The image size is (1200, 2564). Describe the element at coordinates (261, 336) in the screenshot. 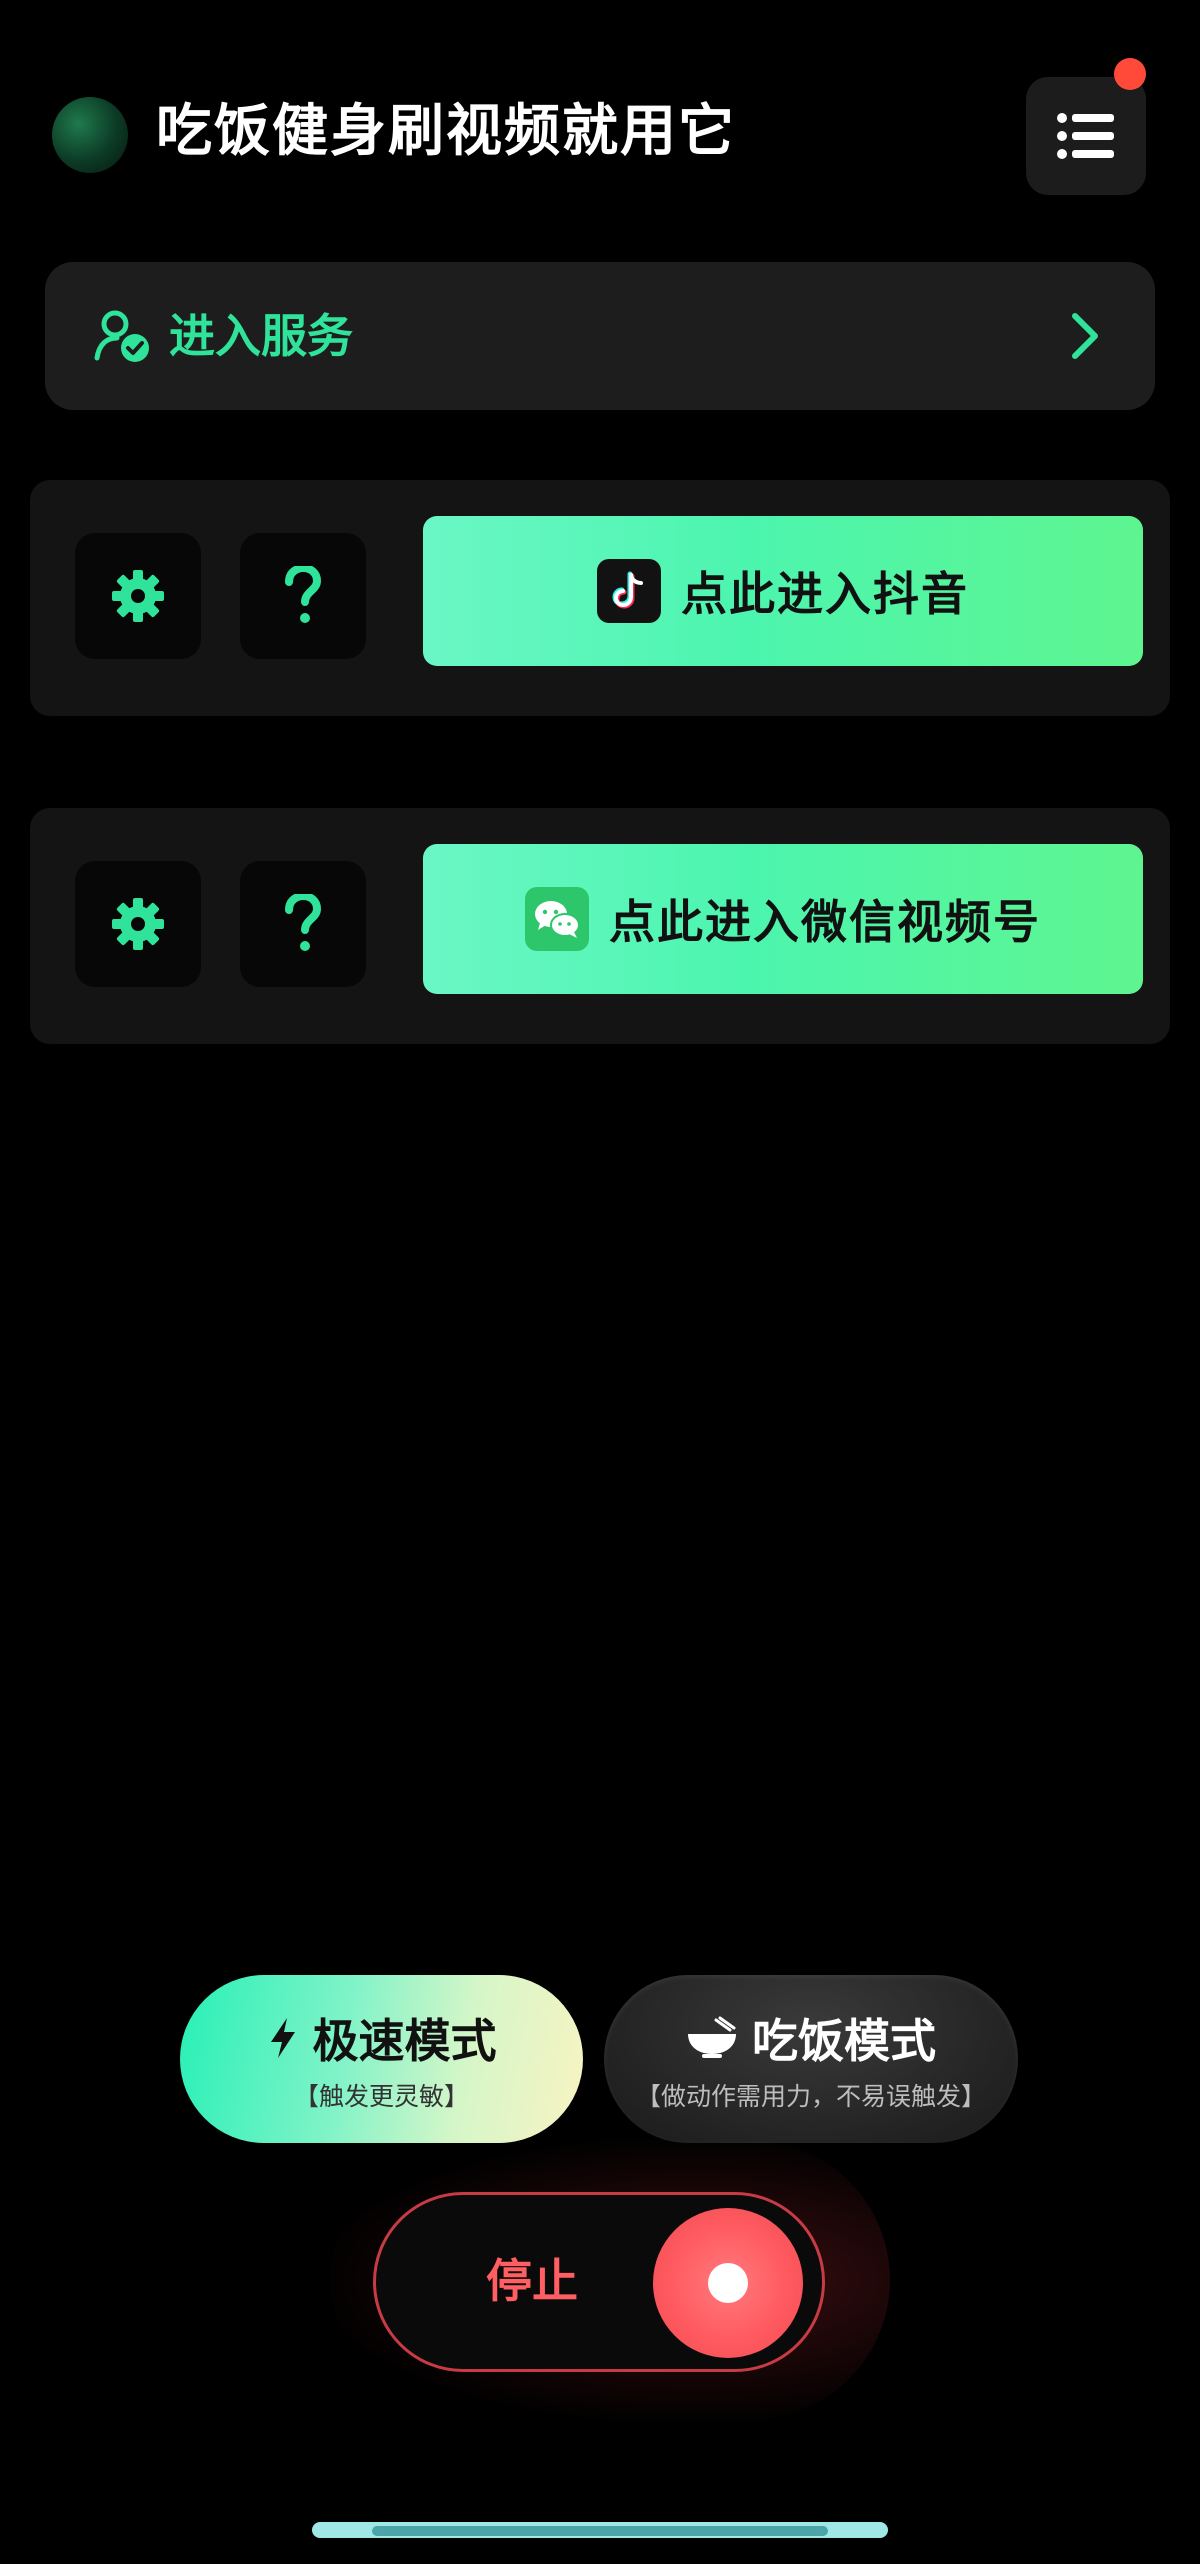

I see `enter-service-label: 进入服务` at that location.